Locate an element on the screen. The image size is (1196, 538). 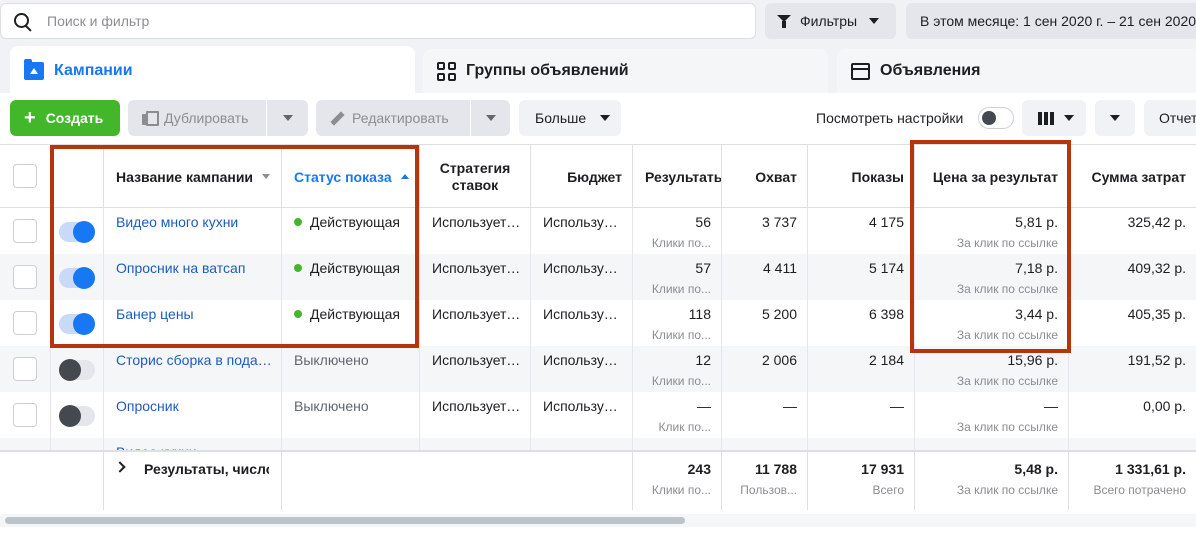
totals-status-cell is located at coordinates (457, 481).